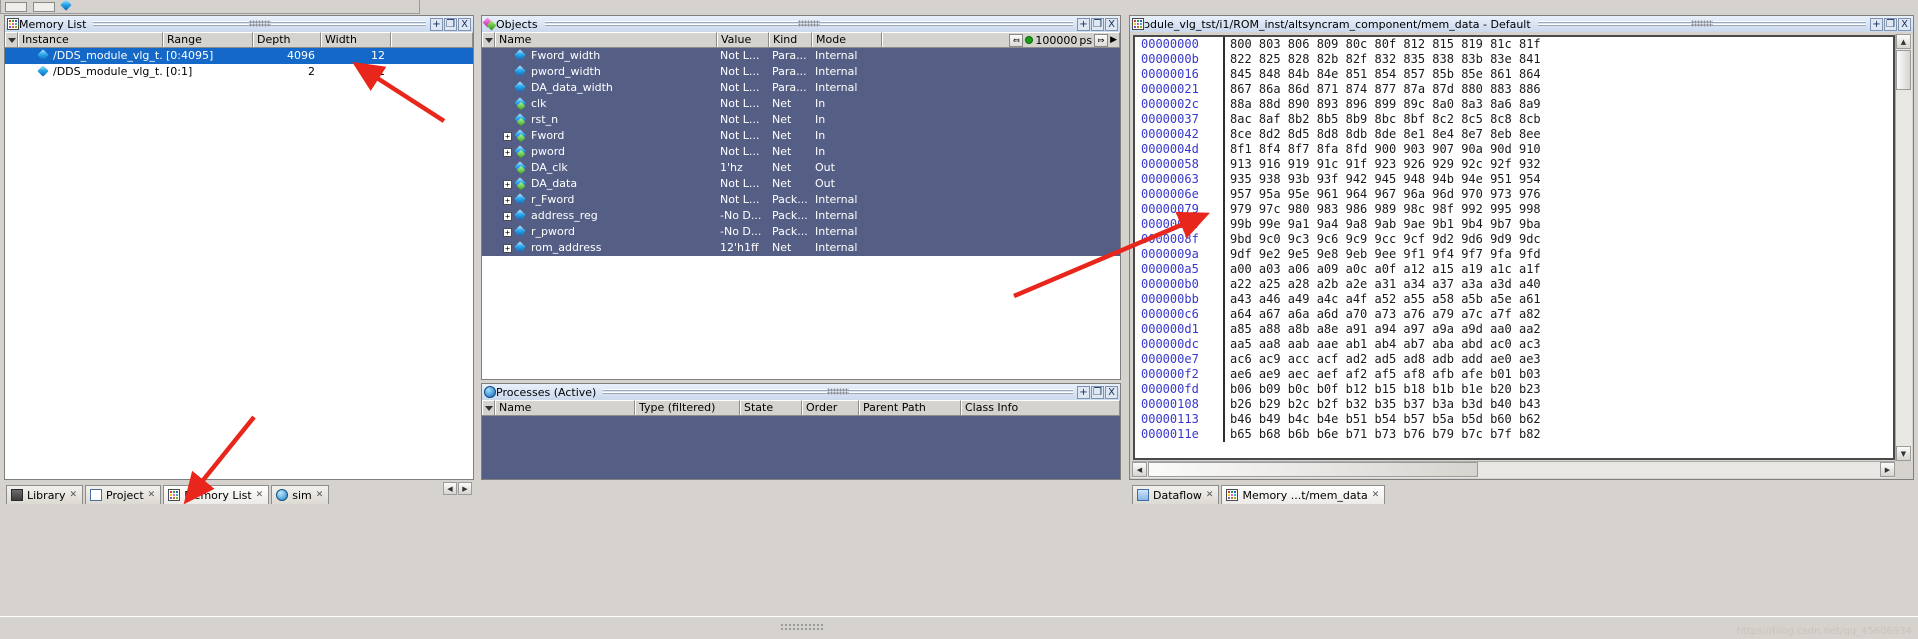 The width and height of the screenshot is (1918, 639). Describe the element at coordinates (801, 447) in the screenshot. I see `processes-body` at that location.